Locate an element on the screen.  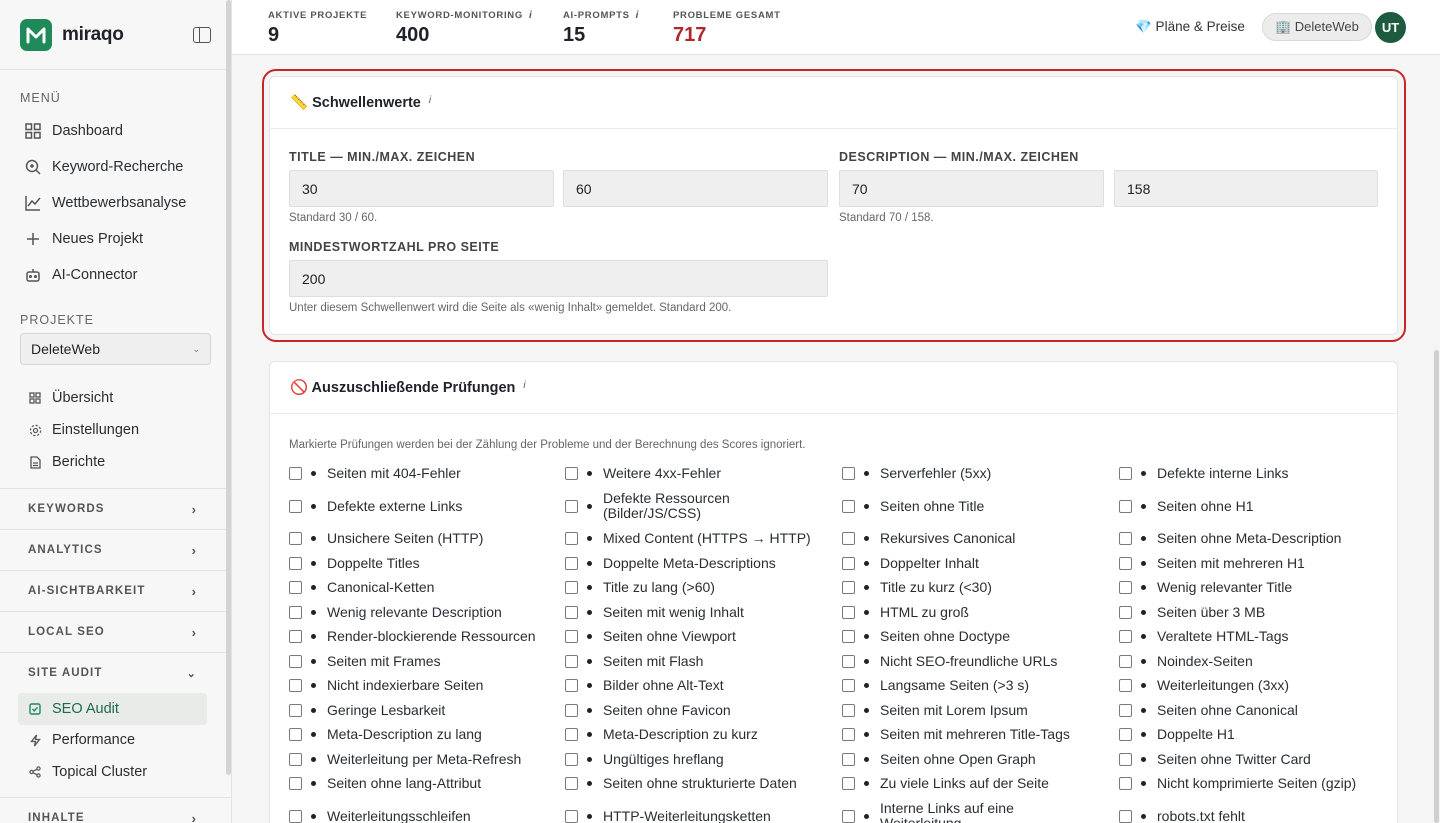
exclusion-check-item: Nicht SEO-freundliche URLs is located at coordinates (974, 661).